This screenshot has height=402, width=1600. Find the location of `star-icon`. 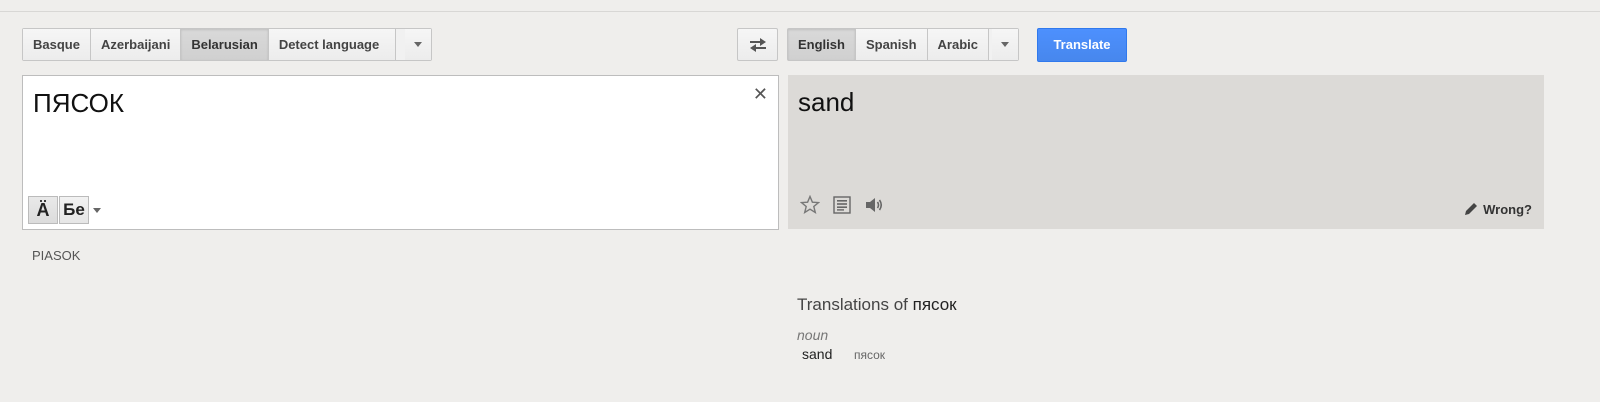

star-icon is located at coordinates (810, 207).